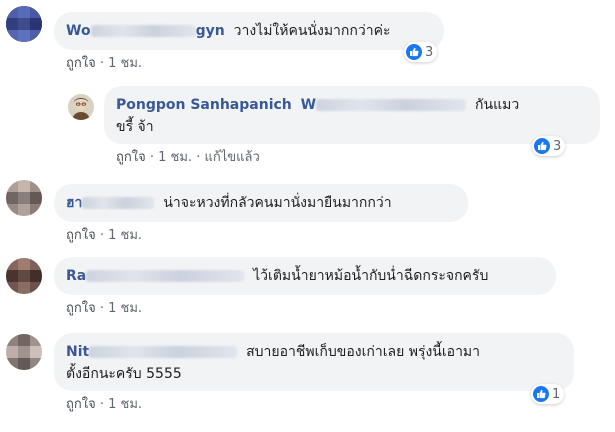 Image resolution: width=615 pixels, height=432 pixels. I want to click on comment-text: สบายอาชีพเก็บของเก่าเลย พรุ่งนี้เอามา, so click(363, 352).